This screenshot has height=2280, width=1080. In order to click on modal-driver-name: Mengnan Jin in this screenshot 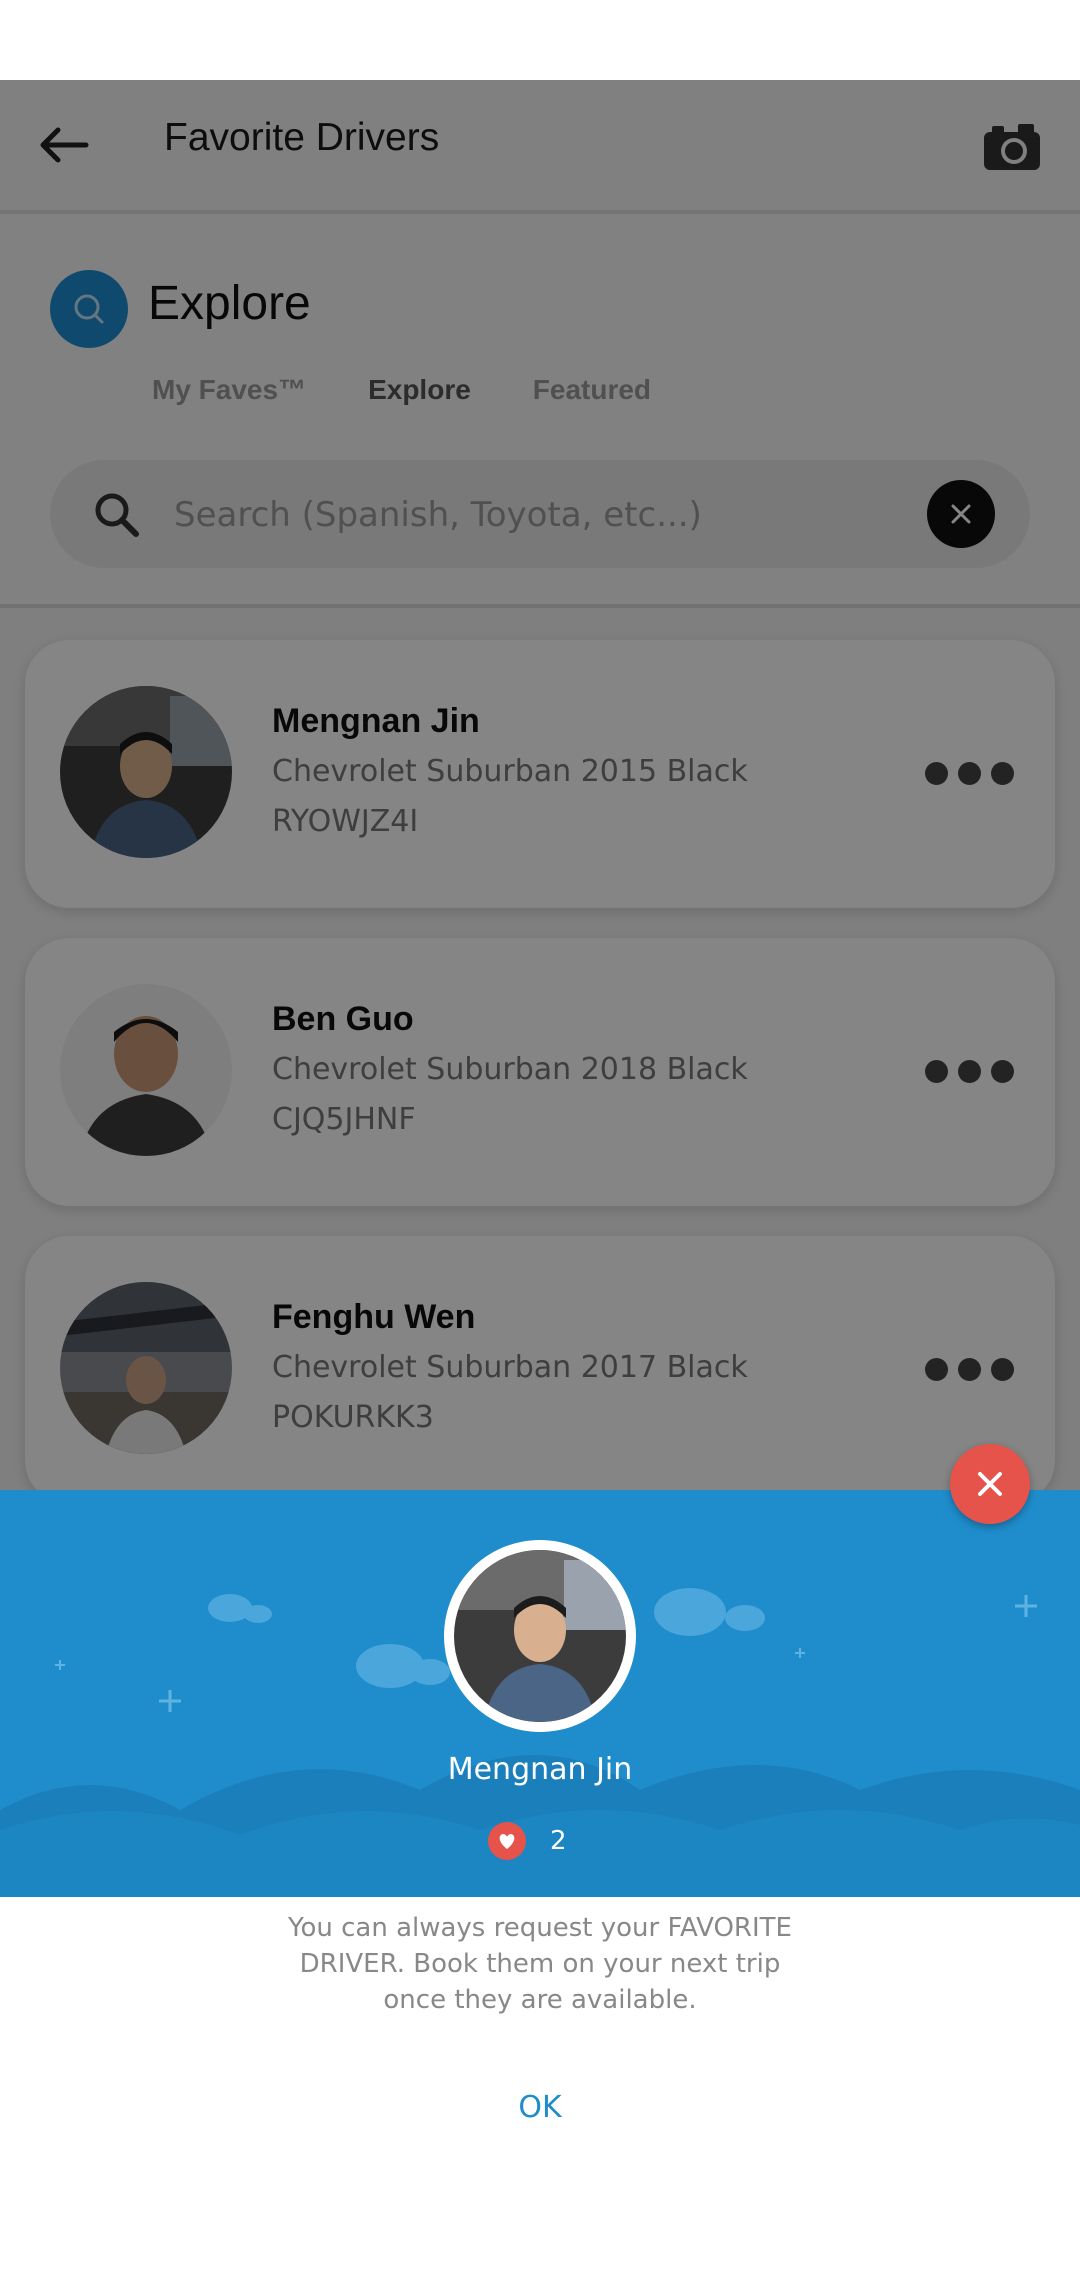, I will do `click(540, 1769)`.